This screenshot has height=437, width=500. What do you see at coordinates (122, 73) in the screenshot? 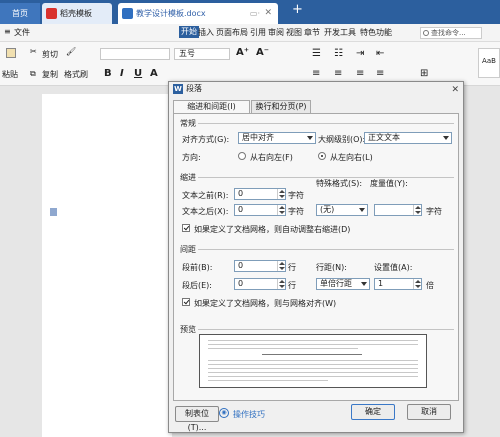
I see `italic-icon: I` at bounding box center [122, 73].